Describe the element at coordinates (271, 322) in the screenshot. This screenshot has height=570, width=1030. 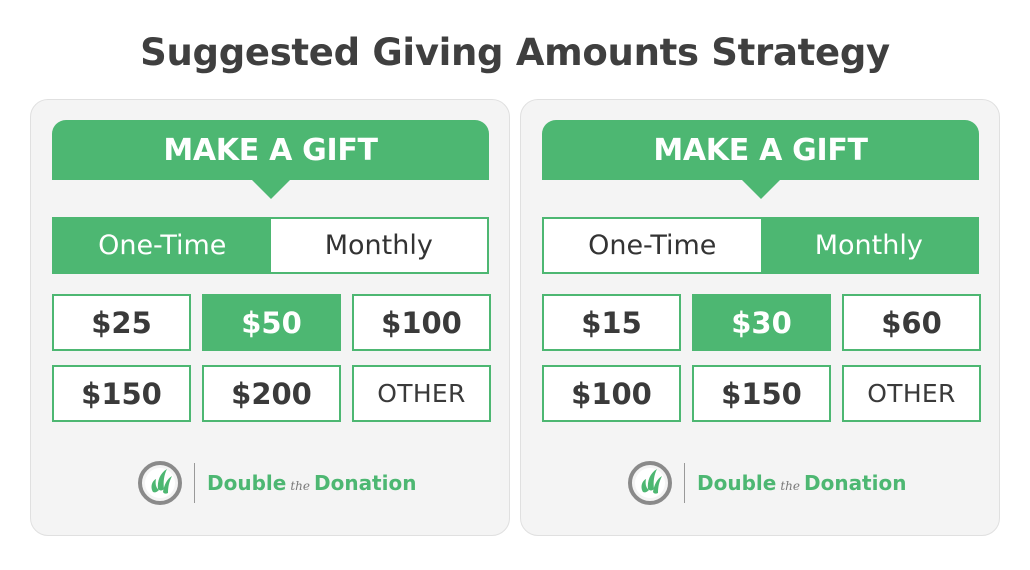
I see `amount-button-selected: $50` at that location.